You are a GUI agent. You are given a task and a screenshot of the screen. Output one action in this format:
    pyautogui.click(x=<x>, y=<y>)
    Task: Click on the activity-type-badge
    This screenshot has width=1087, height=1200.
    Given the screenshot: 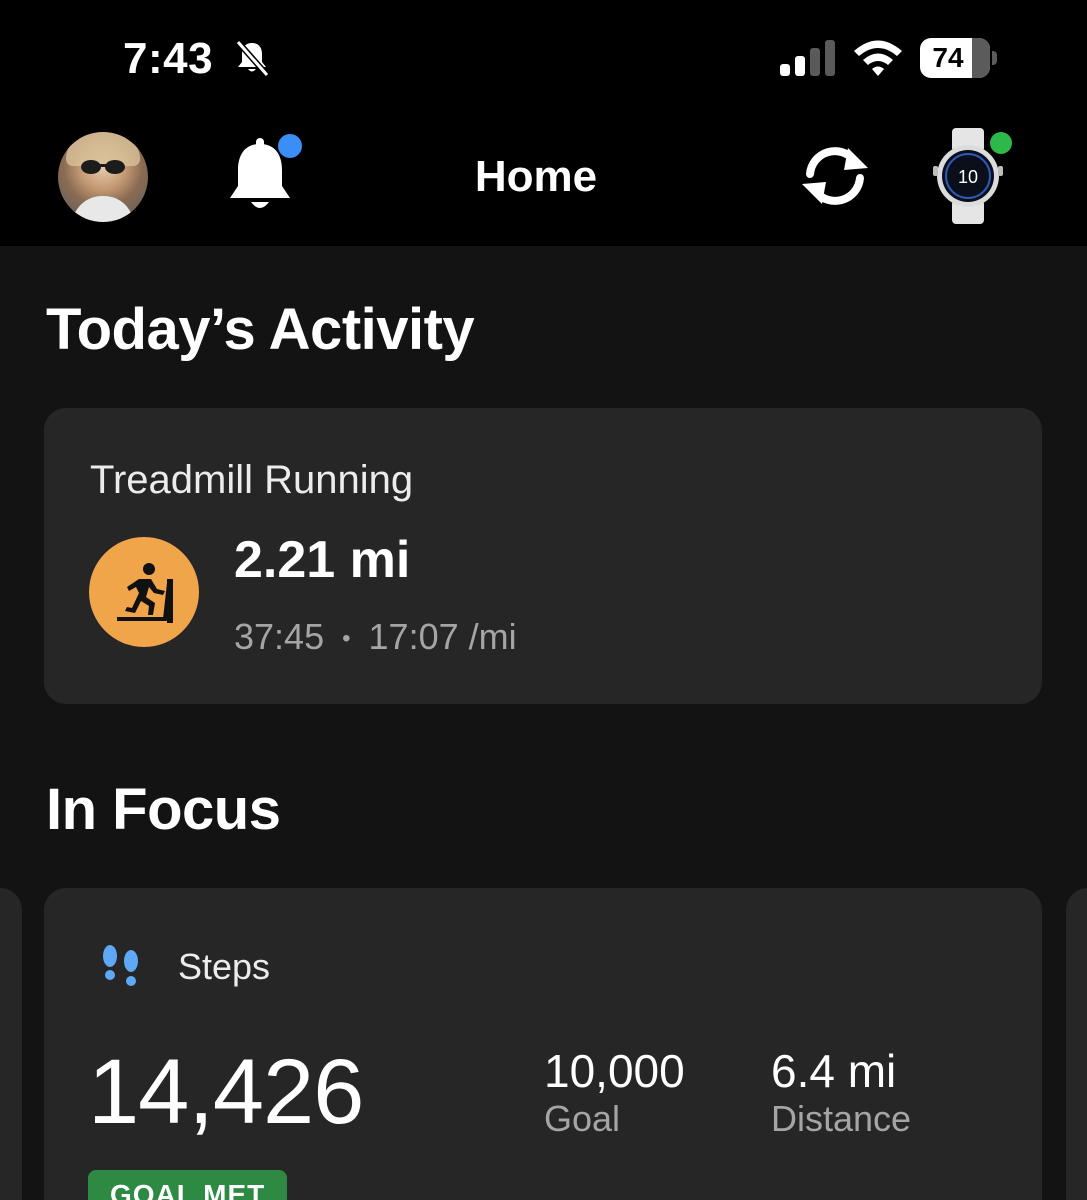 What is the action you would take?
    pyautogui.click(x=144, y=592)
    